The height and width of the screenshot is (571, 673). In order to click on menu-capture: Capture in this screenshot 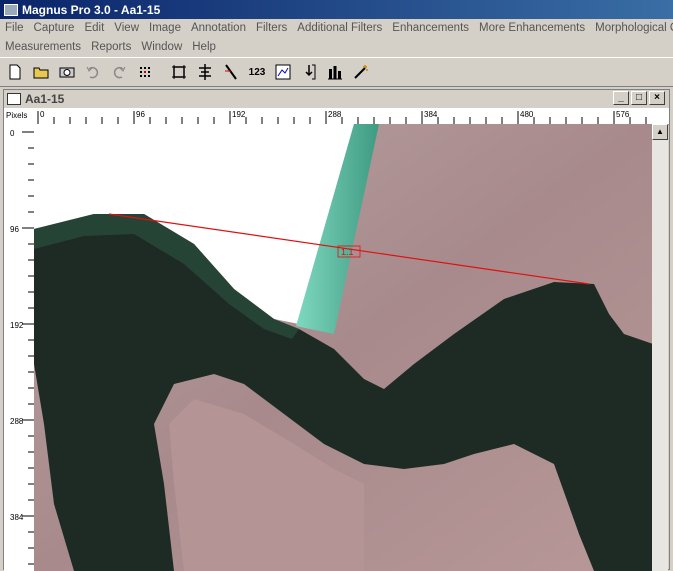, I will do `click(54, 28)`.